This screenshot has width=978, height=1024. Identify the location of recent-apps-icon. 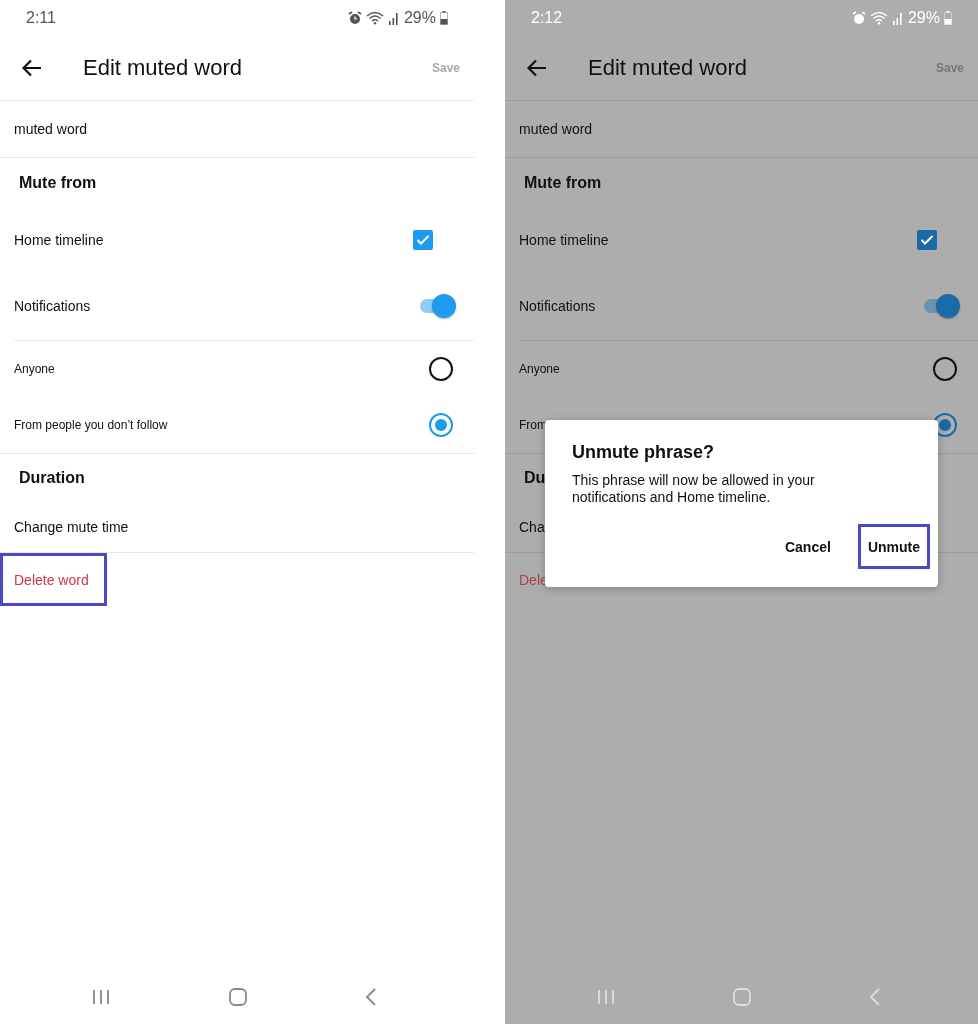
(101, 997).